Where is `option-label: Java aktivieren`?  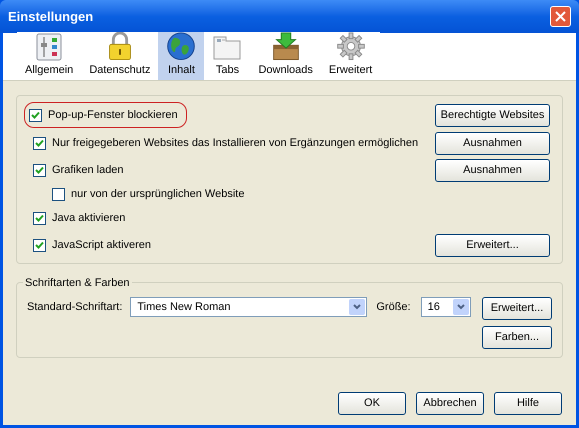
option-label: Java aktivieren is located at coordinates (89, 218).